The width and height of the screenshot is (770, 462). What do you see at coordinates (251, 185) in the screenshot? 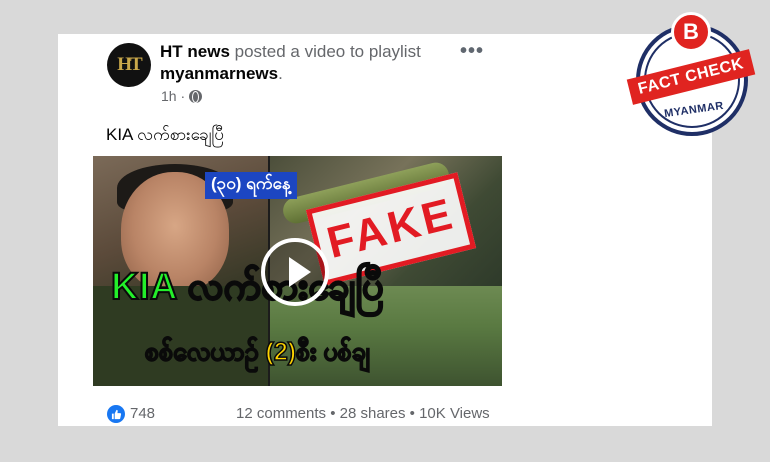
I see `video-date-caption: (၃၀) ရက်နေ့` at bounding box center [251, 185].